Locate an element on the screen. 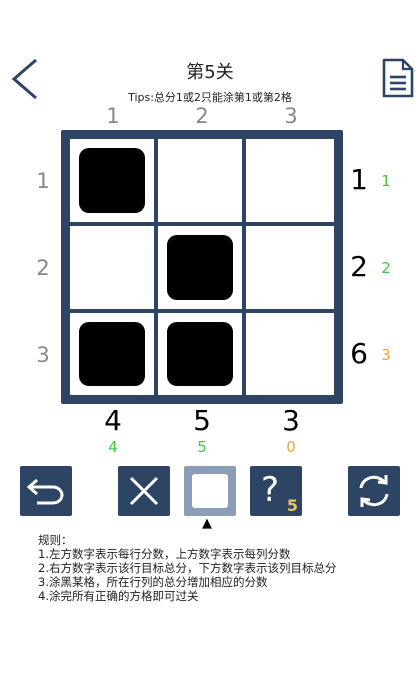 This screenshot has width=420, height=700. level-title: 第5关 is located at coordinates (210, 72).